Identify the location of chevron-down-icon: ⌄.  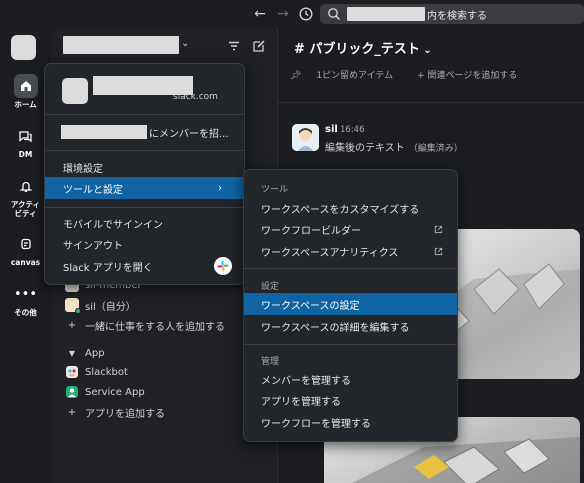
(185, 43).